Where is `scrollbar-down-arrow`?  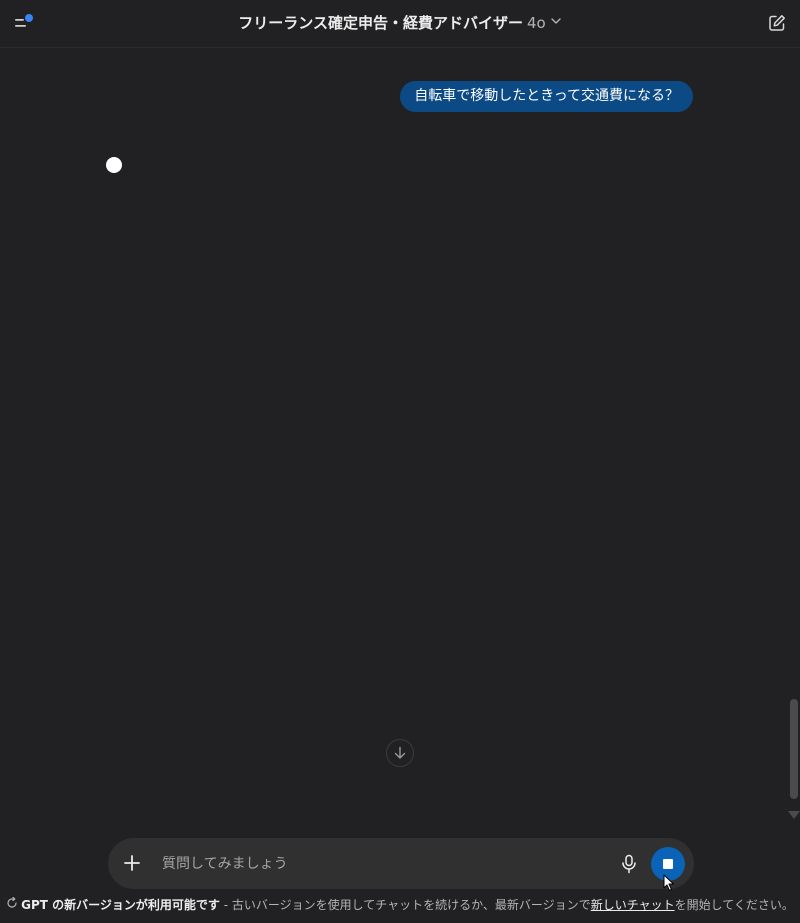
scrollbar-down-arrow is located at coordinates (794, 815).